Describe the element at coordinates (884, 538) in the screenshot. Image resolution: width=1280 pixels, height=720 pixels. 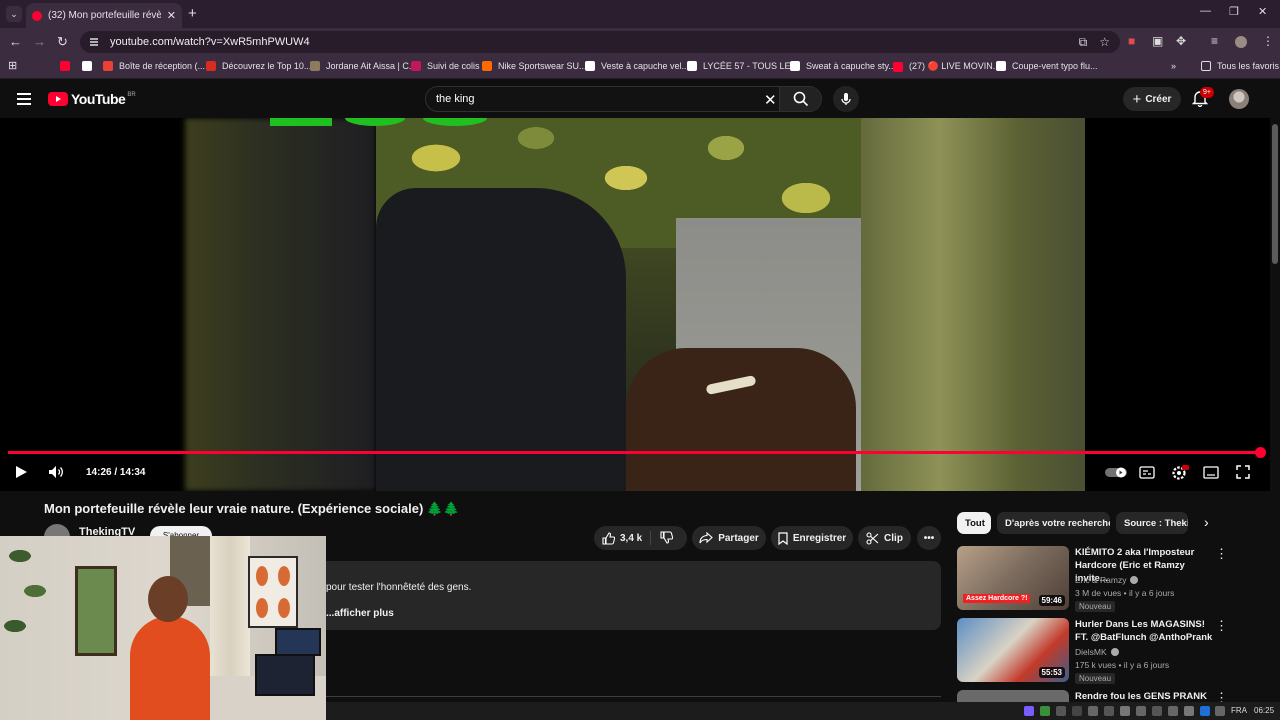
I see `clip-button: Clip` at that location.